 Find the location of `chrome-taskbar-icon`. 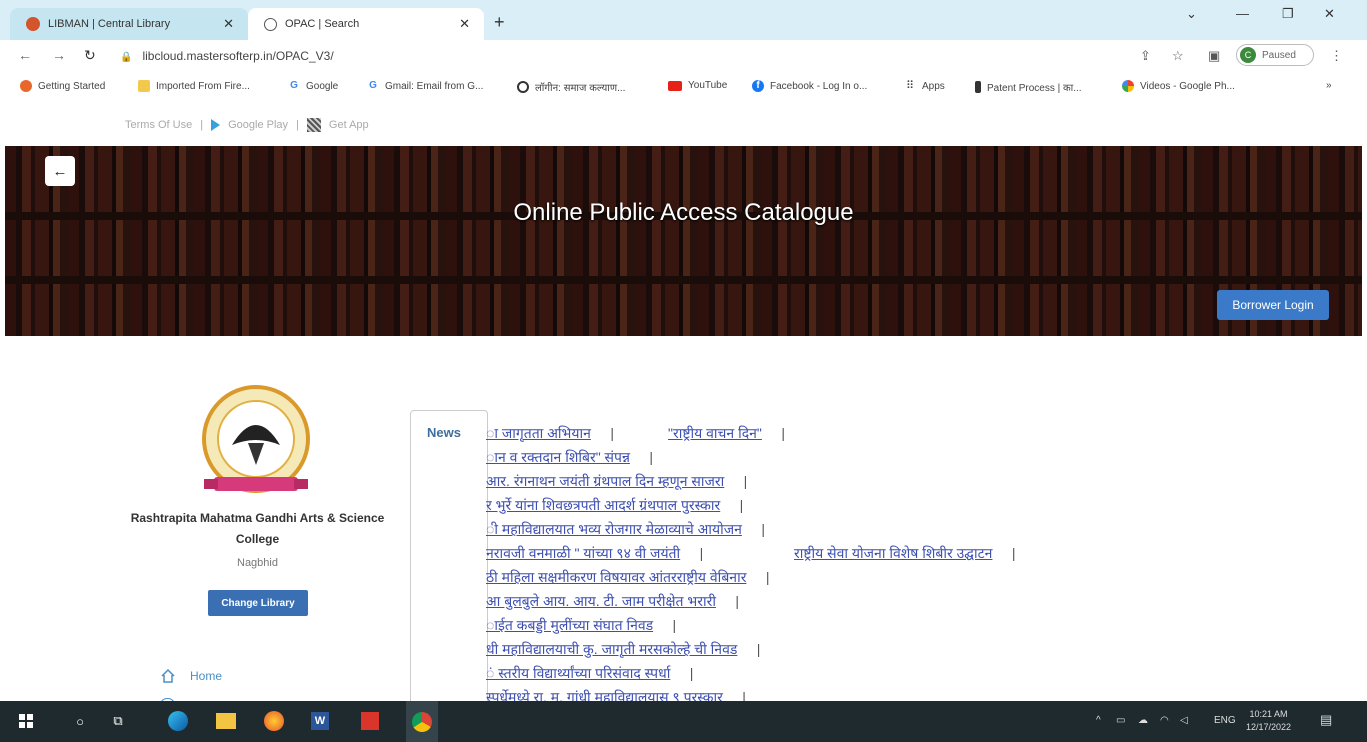

chrome-taskbar-icon is located at coordinates (422, 721).